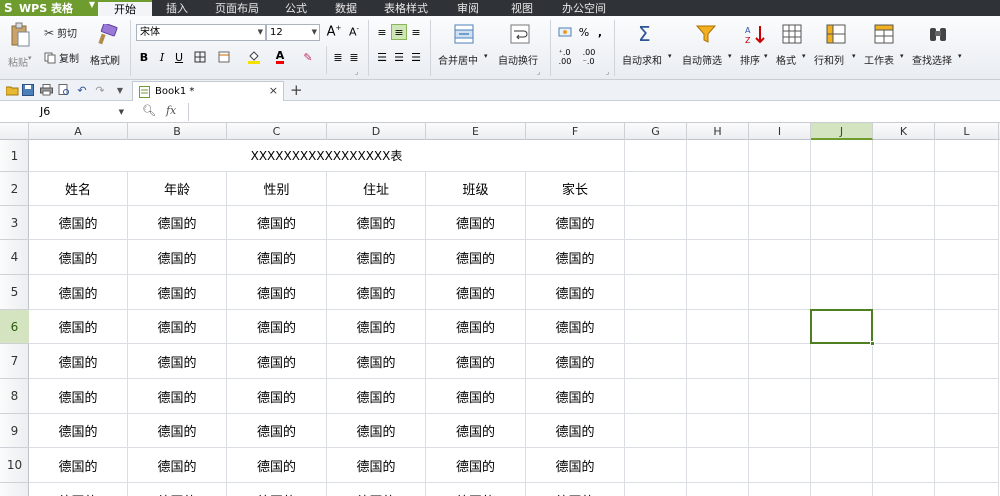  What do you see at coordinates (885, 48) in the screenshot?
I see `worksheet-button: 工作表 ▾` at bounding box center [885, 48].